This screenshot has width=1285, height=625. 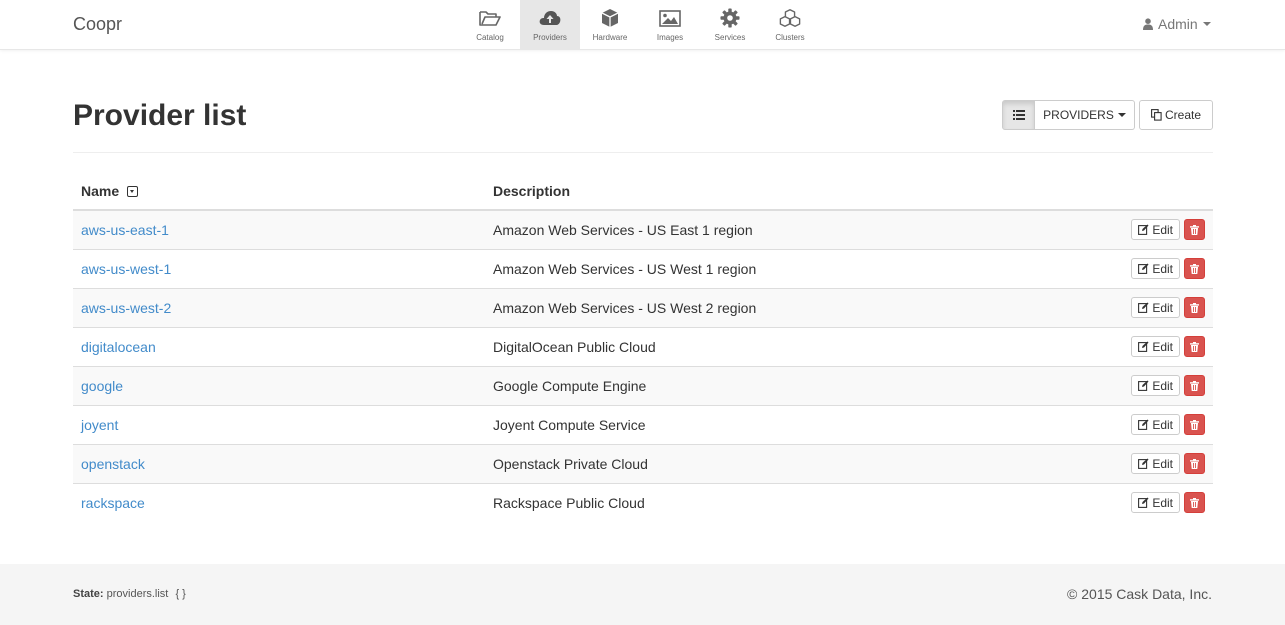 I want to click on page-title: Provider list, so click(x=160, y=115).